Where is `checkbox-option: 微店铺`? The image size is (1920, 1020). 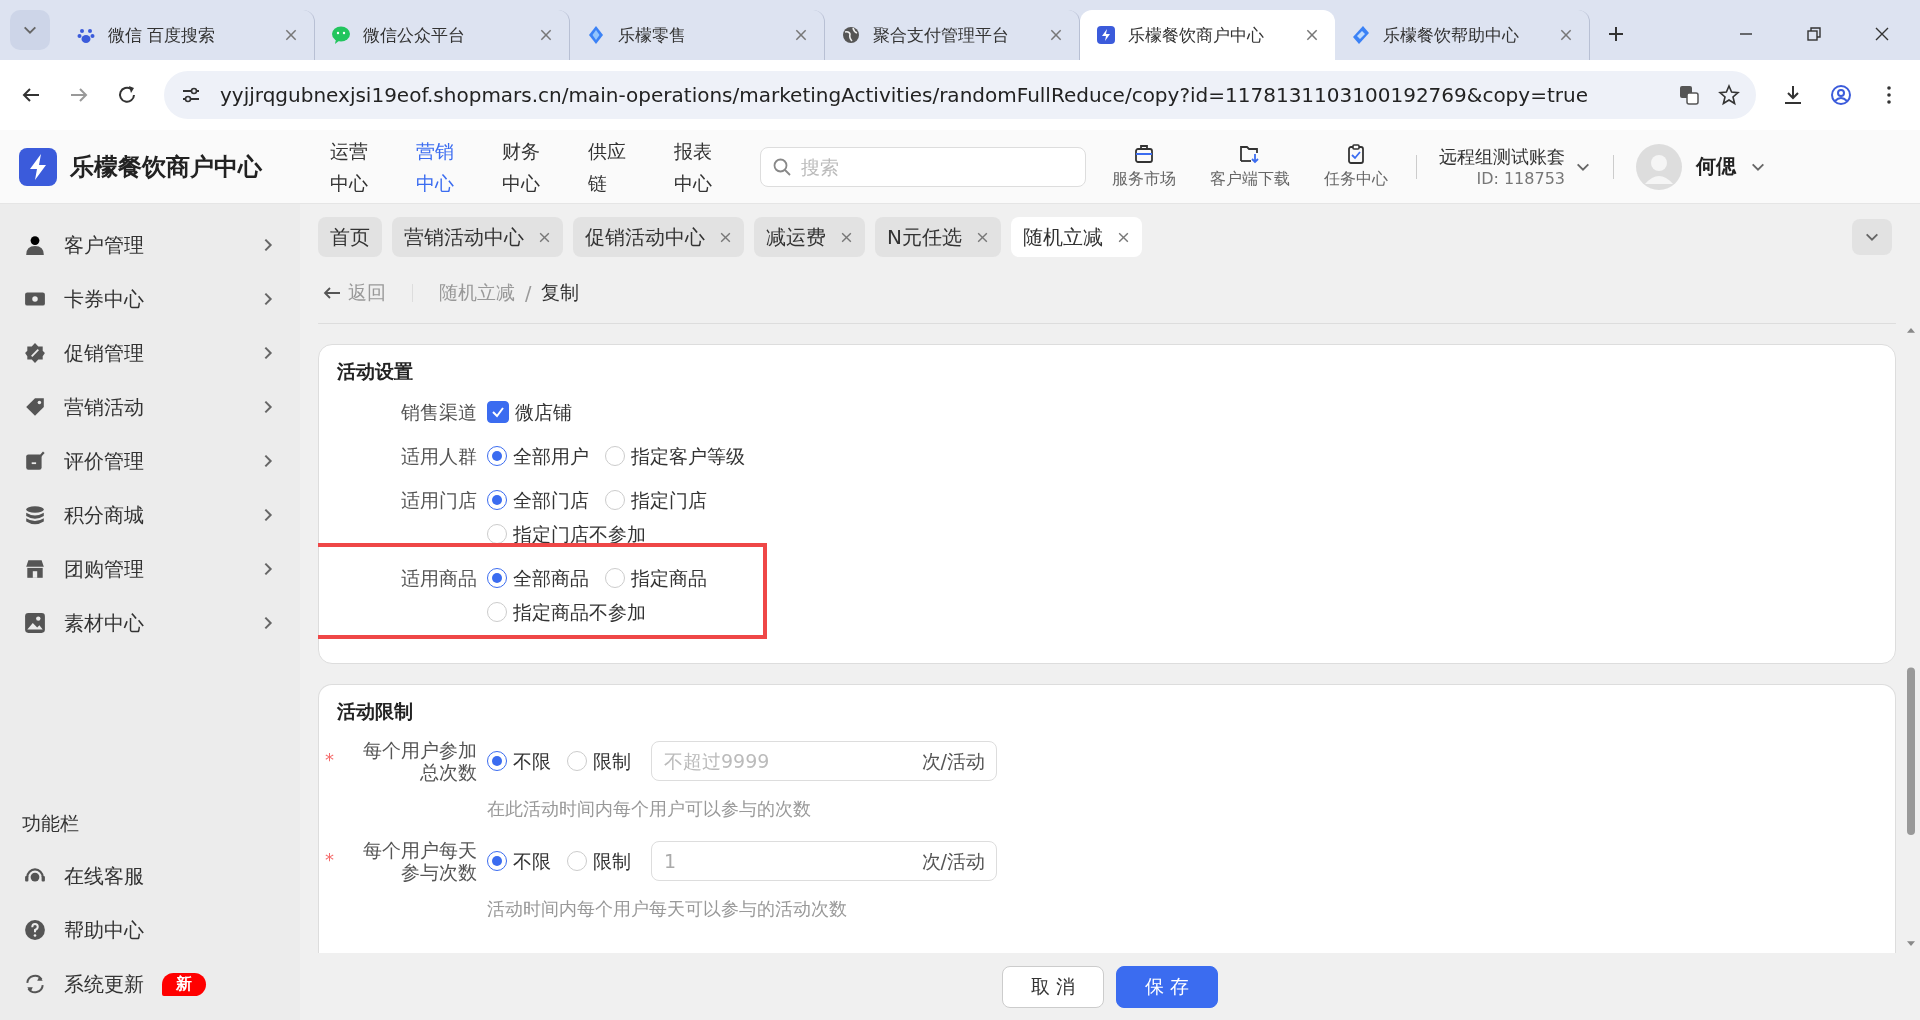 checkbox-option: 微店铺 is located at coordinates (529, 412).